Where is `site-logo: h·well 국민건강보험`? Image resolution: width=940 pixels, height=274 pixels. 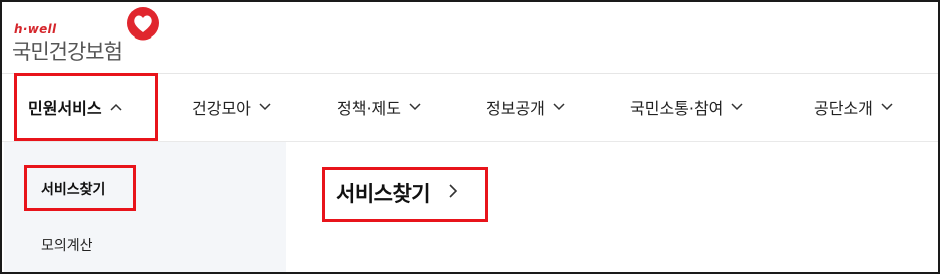
site-logo: h·well 국민건강보험 is located at coordinates (92, 36).